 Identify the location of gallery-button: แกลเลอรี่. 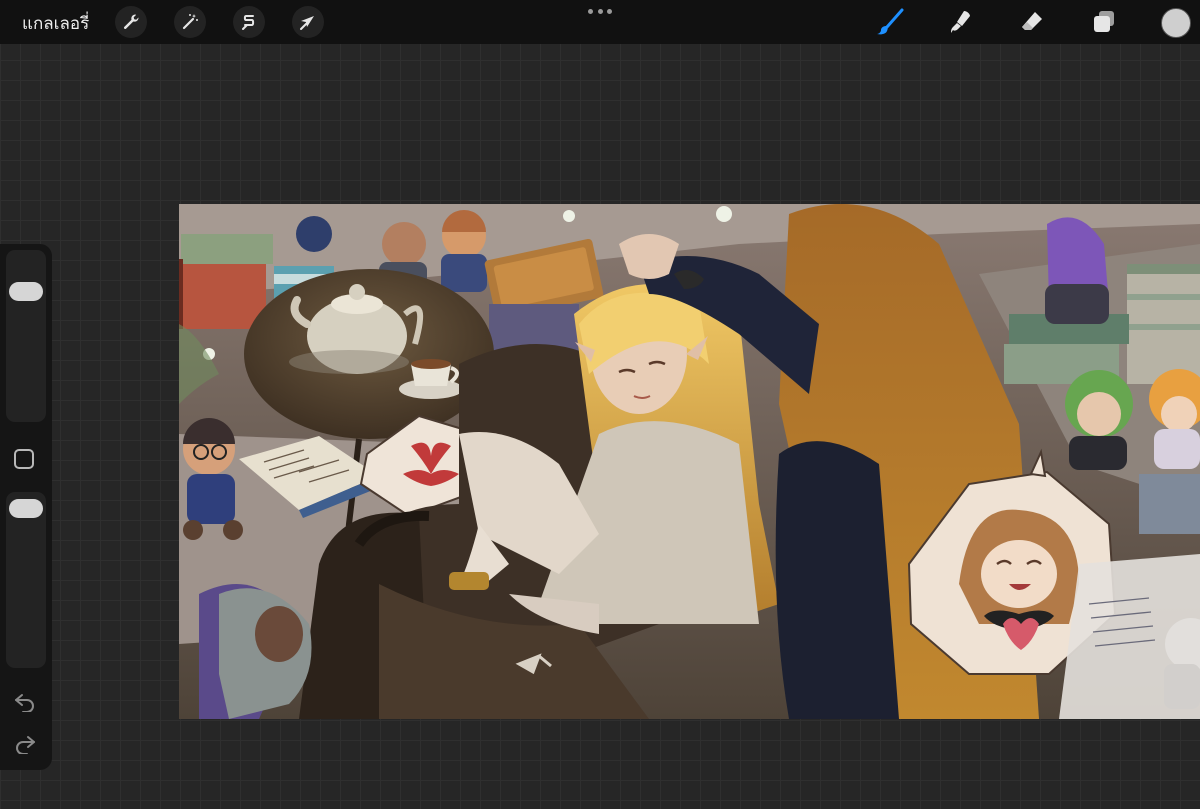
(55, 23).